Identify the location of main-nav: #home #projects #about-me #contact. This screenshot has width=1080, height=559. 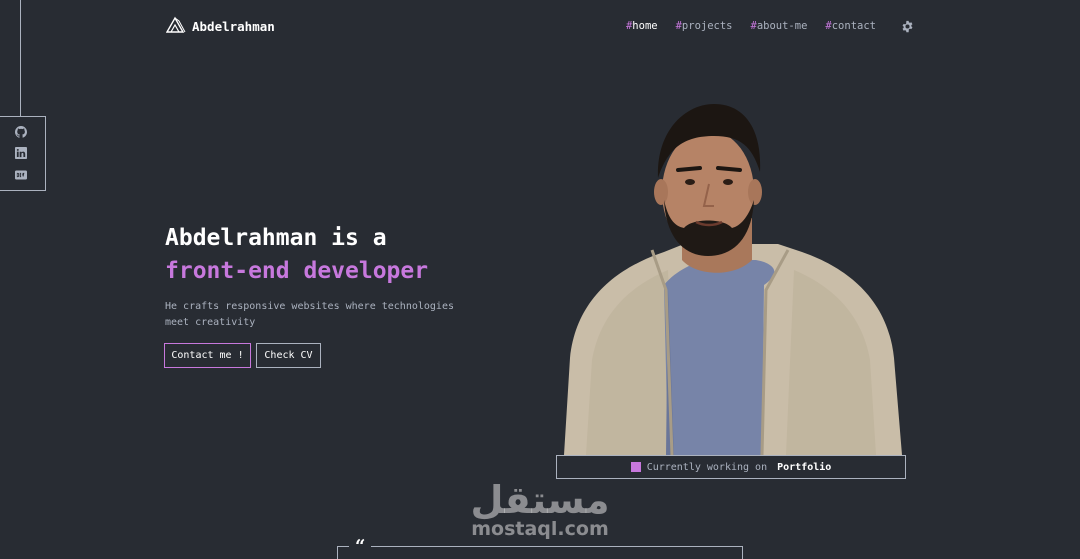
(770, 26).